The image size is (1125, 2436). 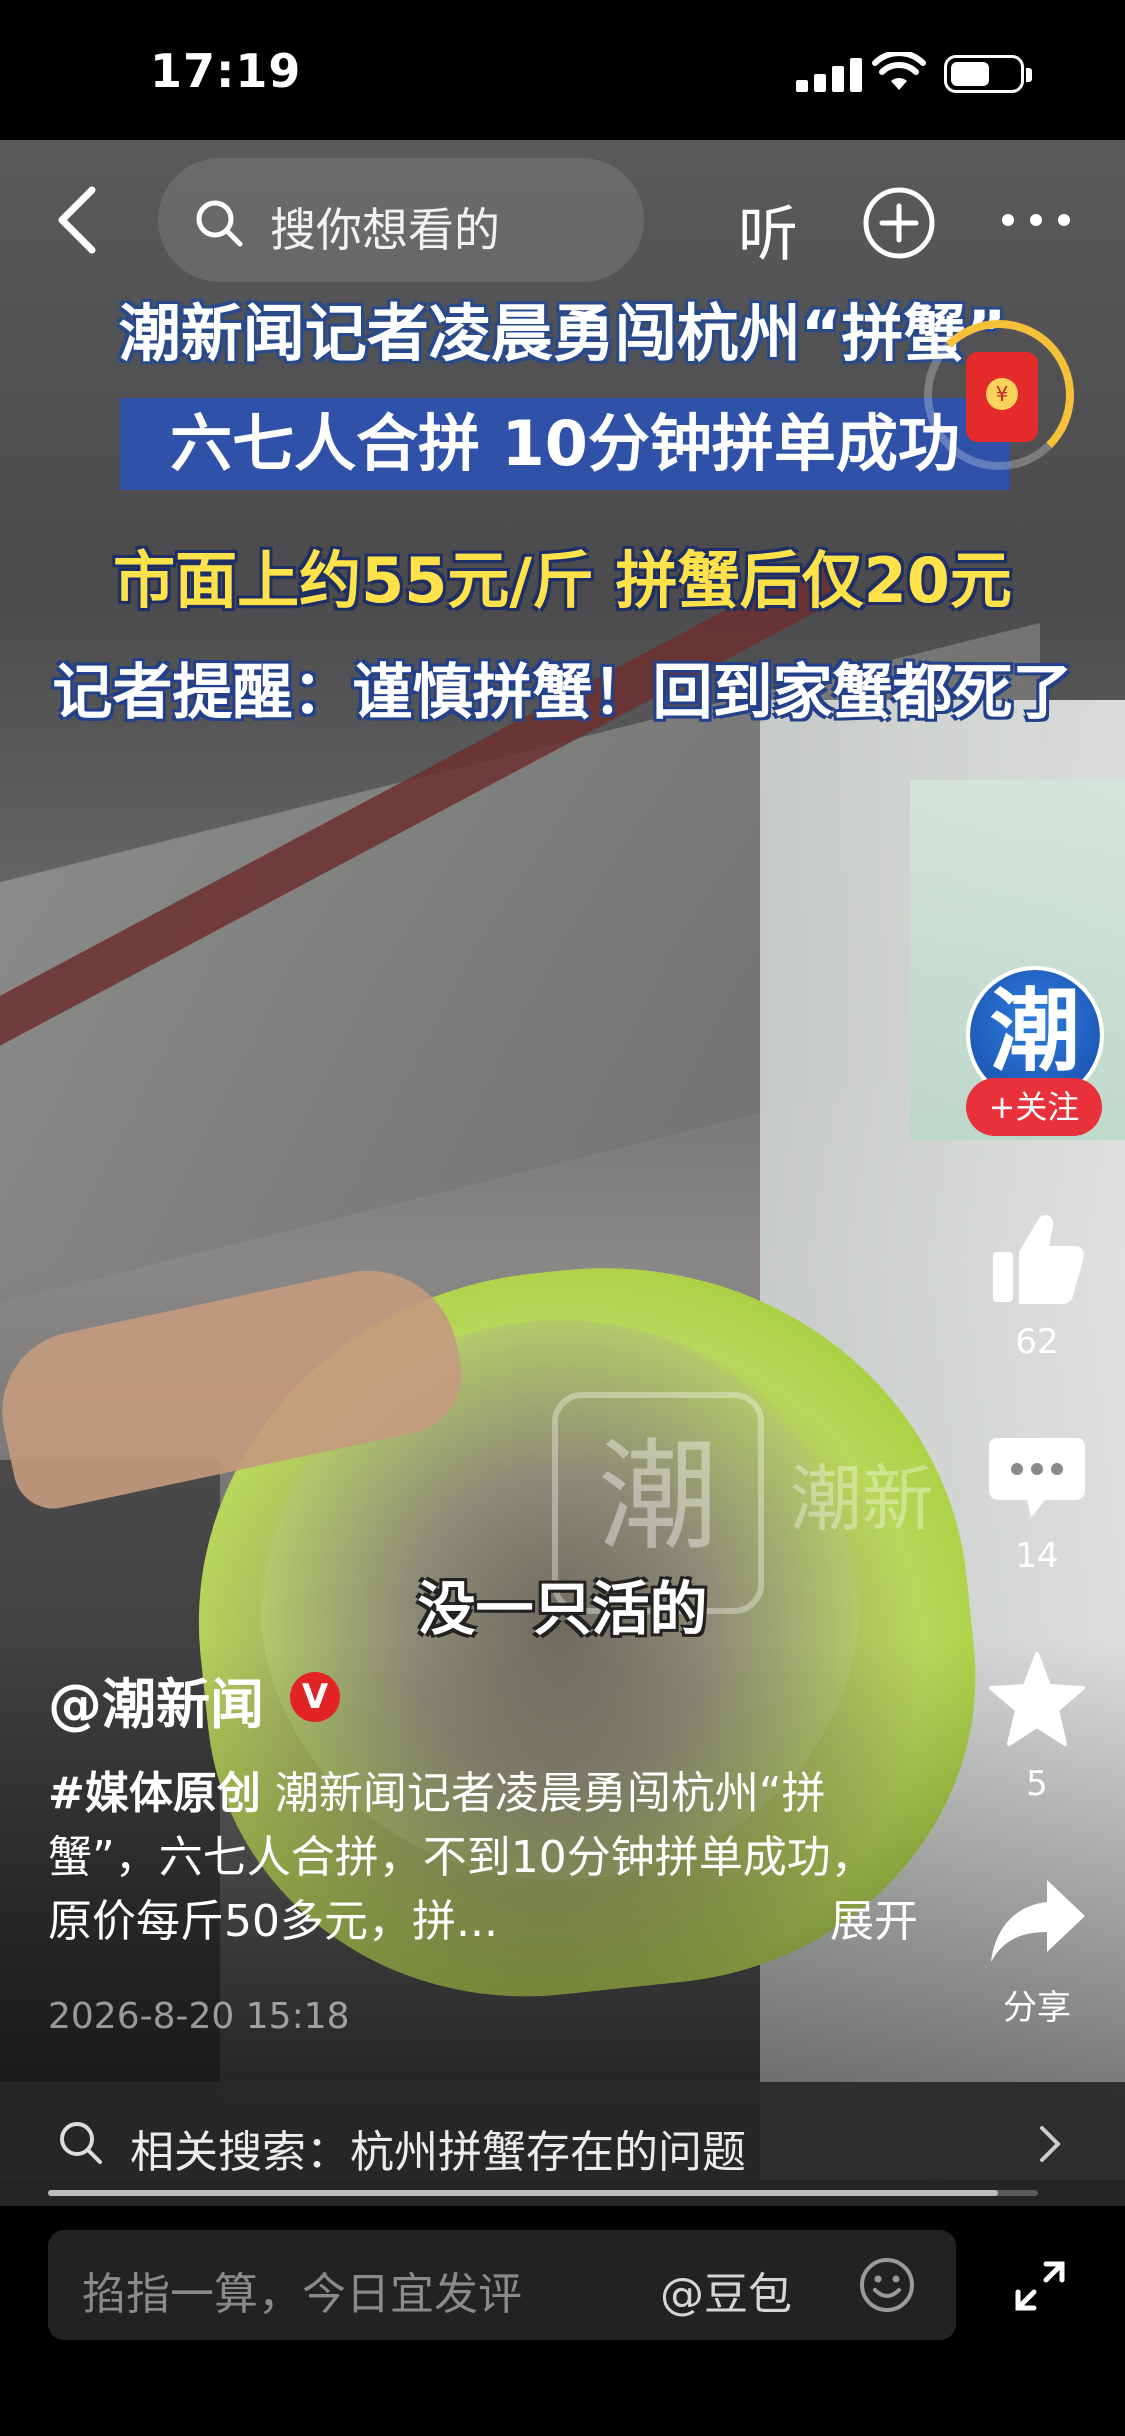 What do you see at coordinates (1038, 1921) in the screenshot?
I see `share-arrow-icon` at bounding box center [1038, 1921].